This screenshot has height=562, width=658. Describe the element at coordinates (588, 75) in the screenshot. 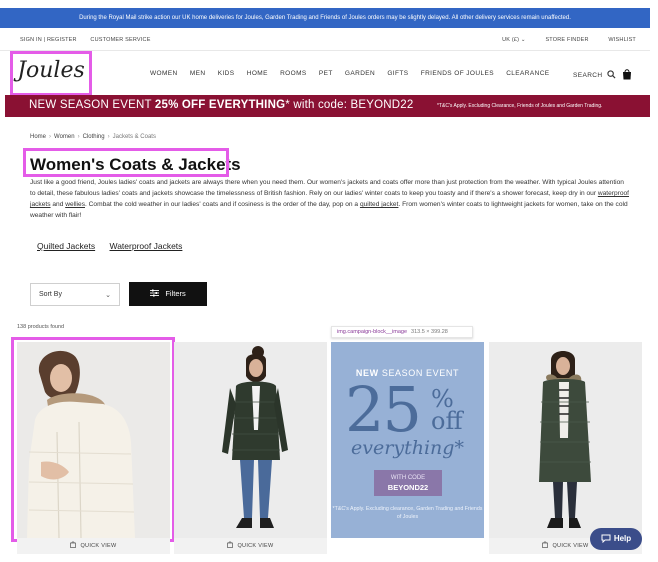

I see `search-label: SEARCH` at that location.